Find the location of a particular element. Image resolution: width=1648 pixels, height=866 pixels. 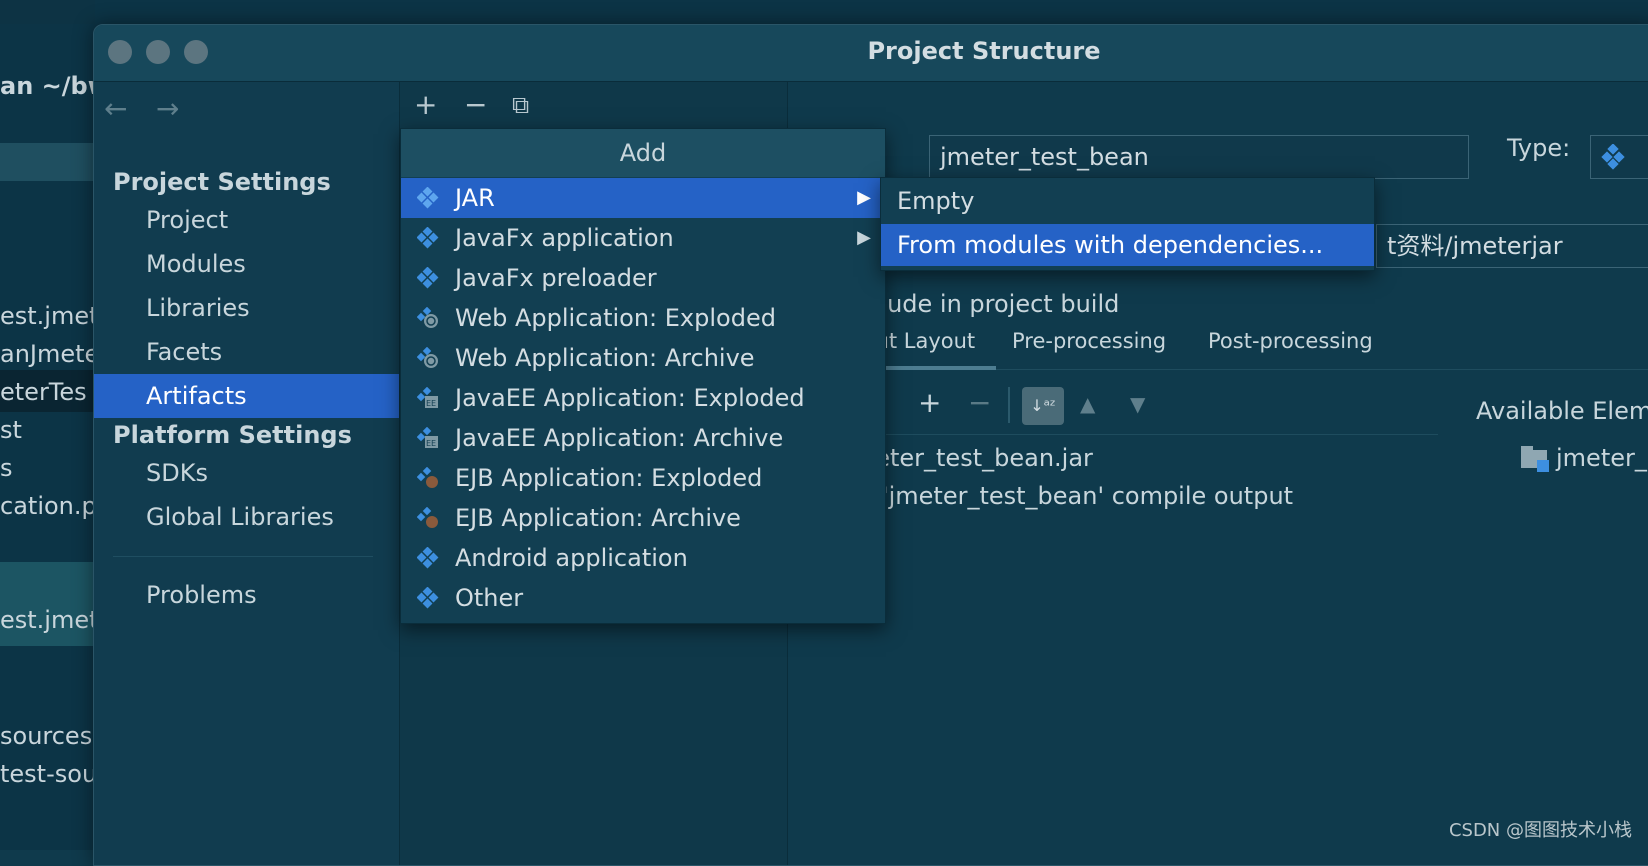

menu-item-label: EJB Application: Archive is located at coordinates (598, 518).